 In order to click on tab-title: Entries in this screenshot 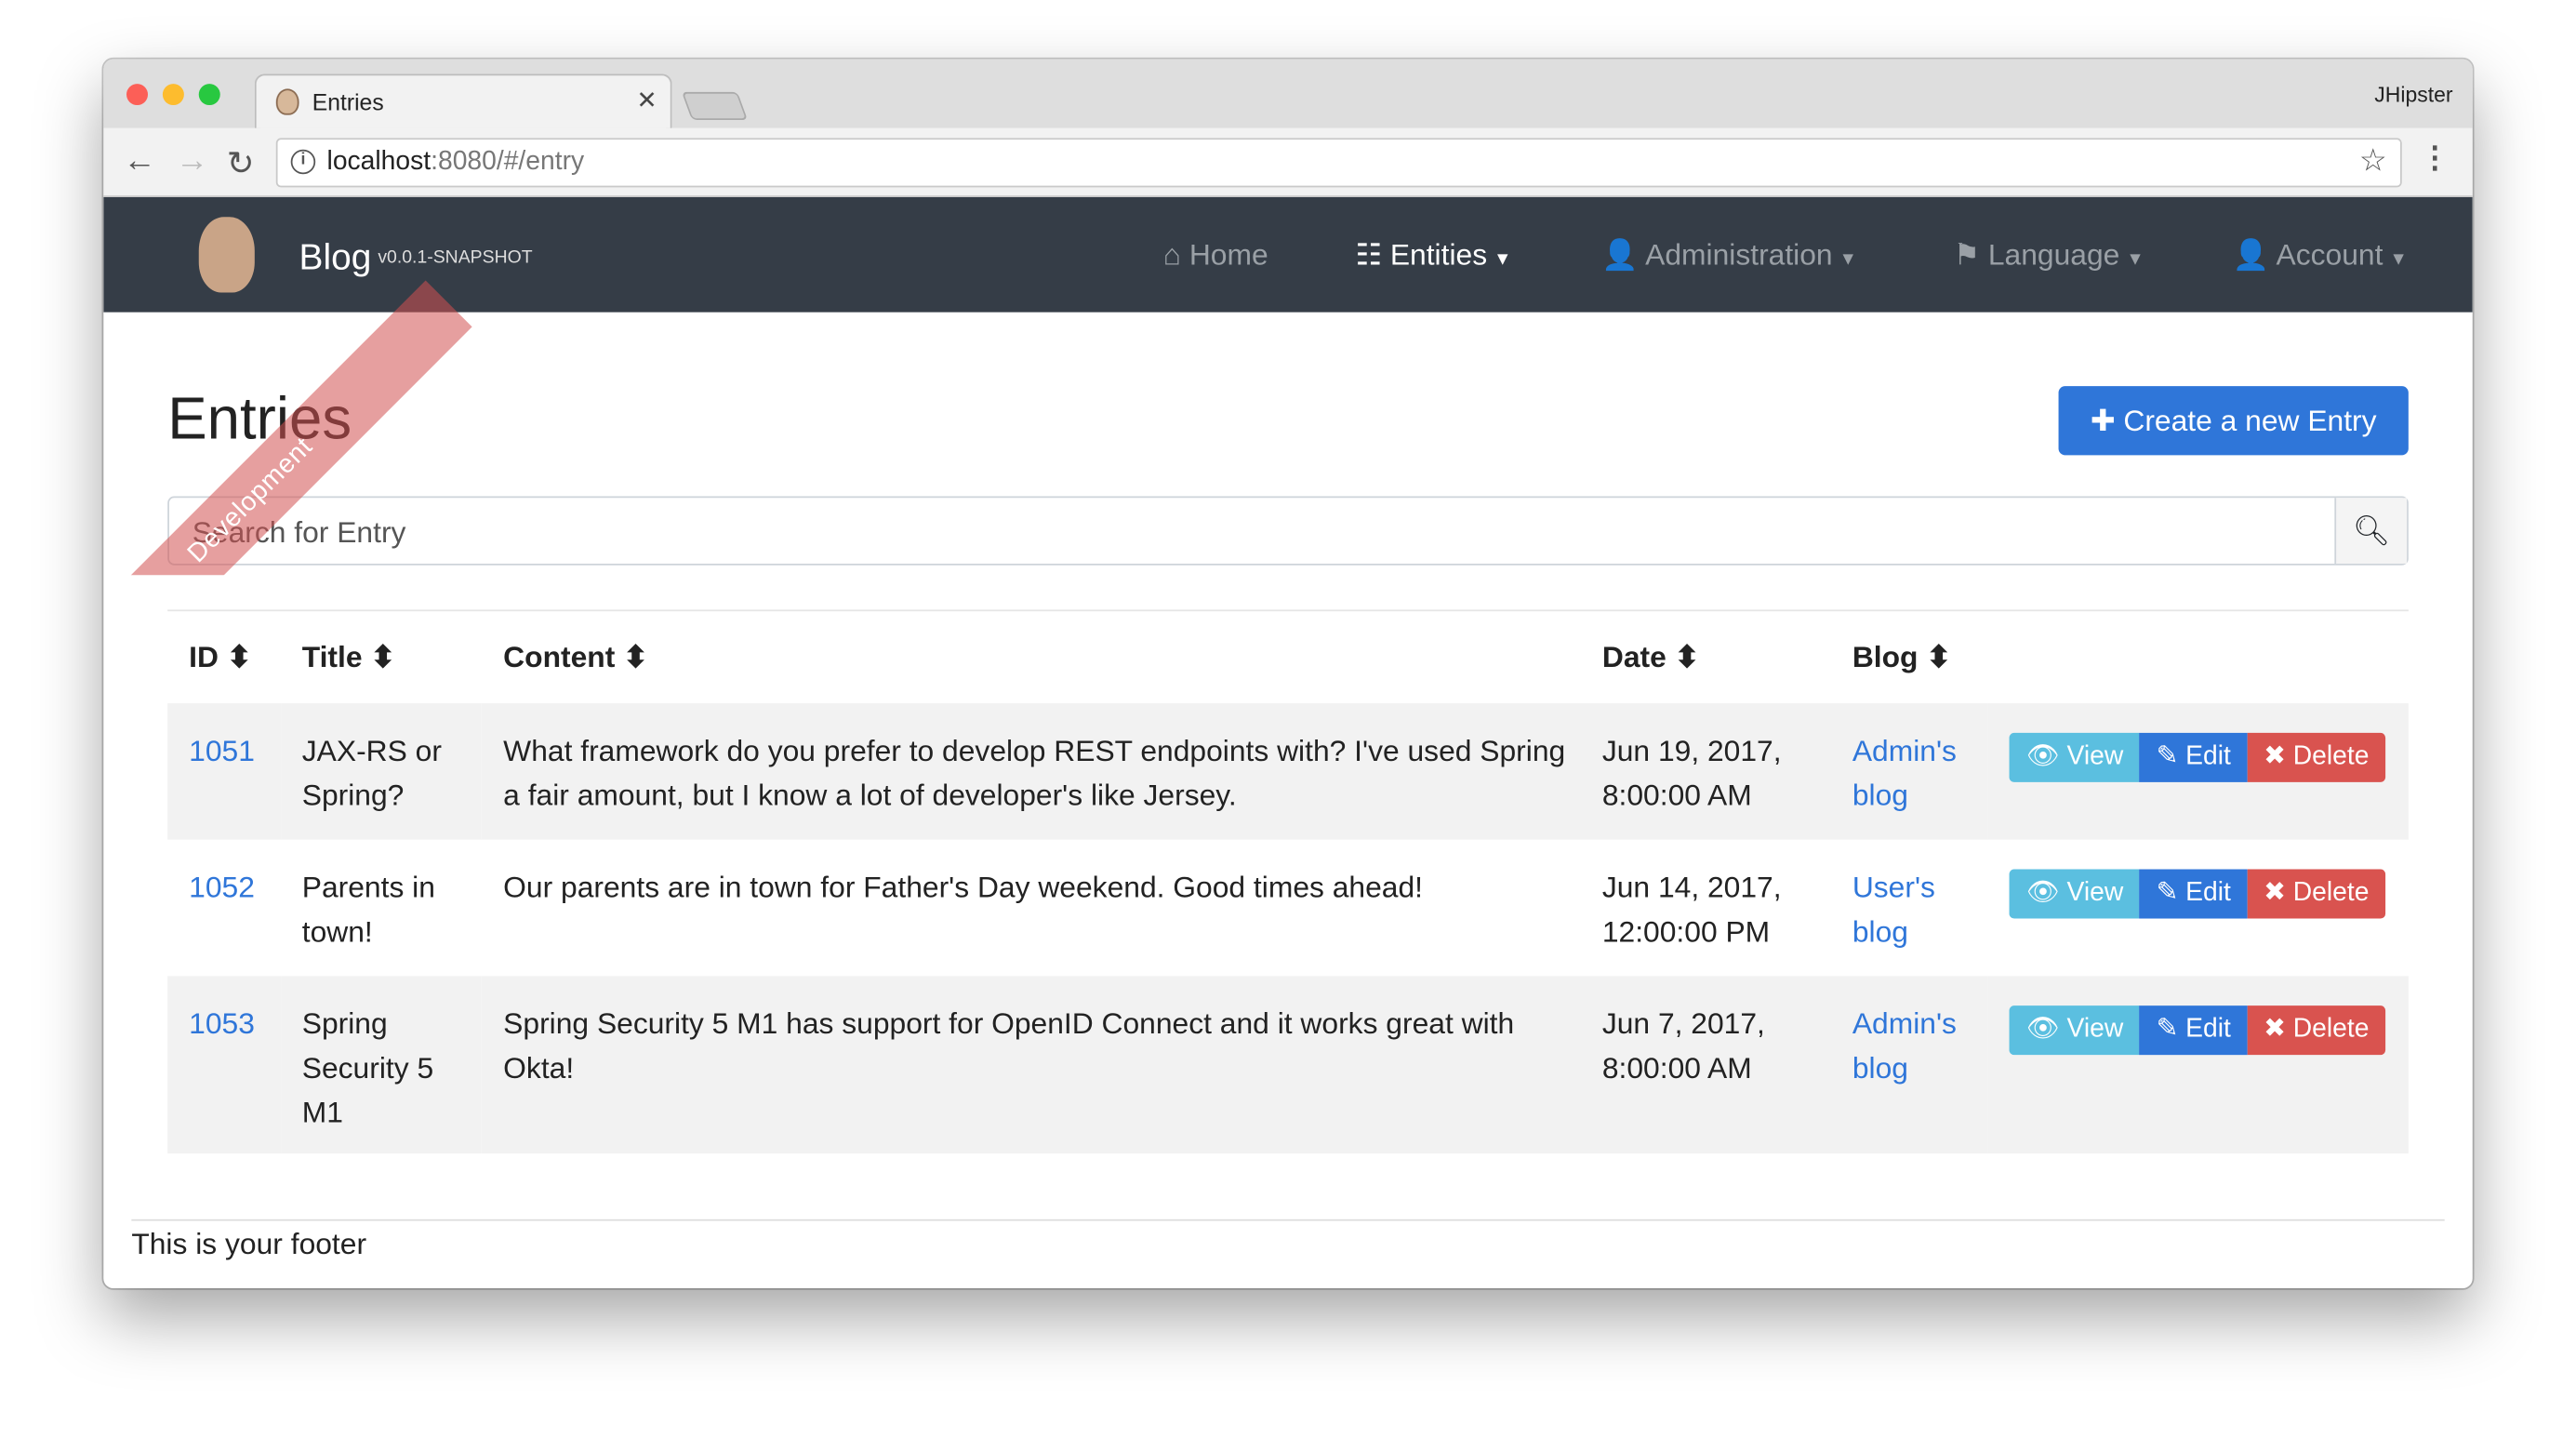, I will do `click(348, 101)`.